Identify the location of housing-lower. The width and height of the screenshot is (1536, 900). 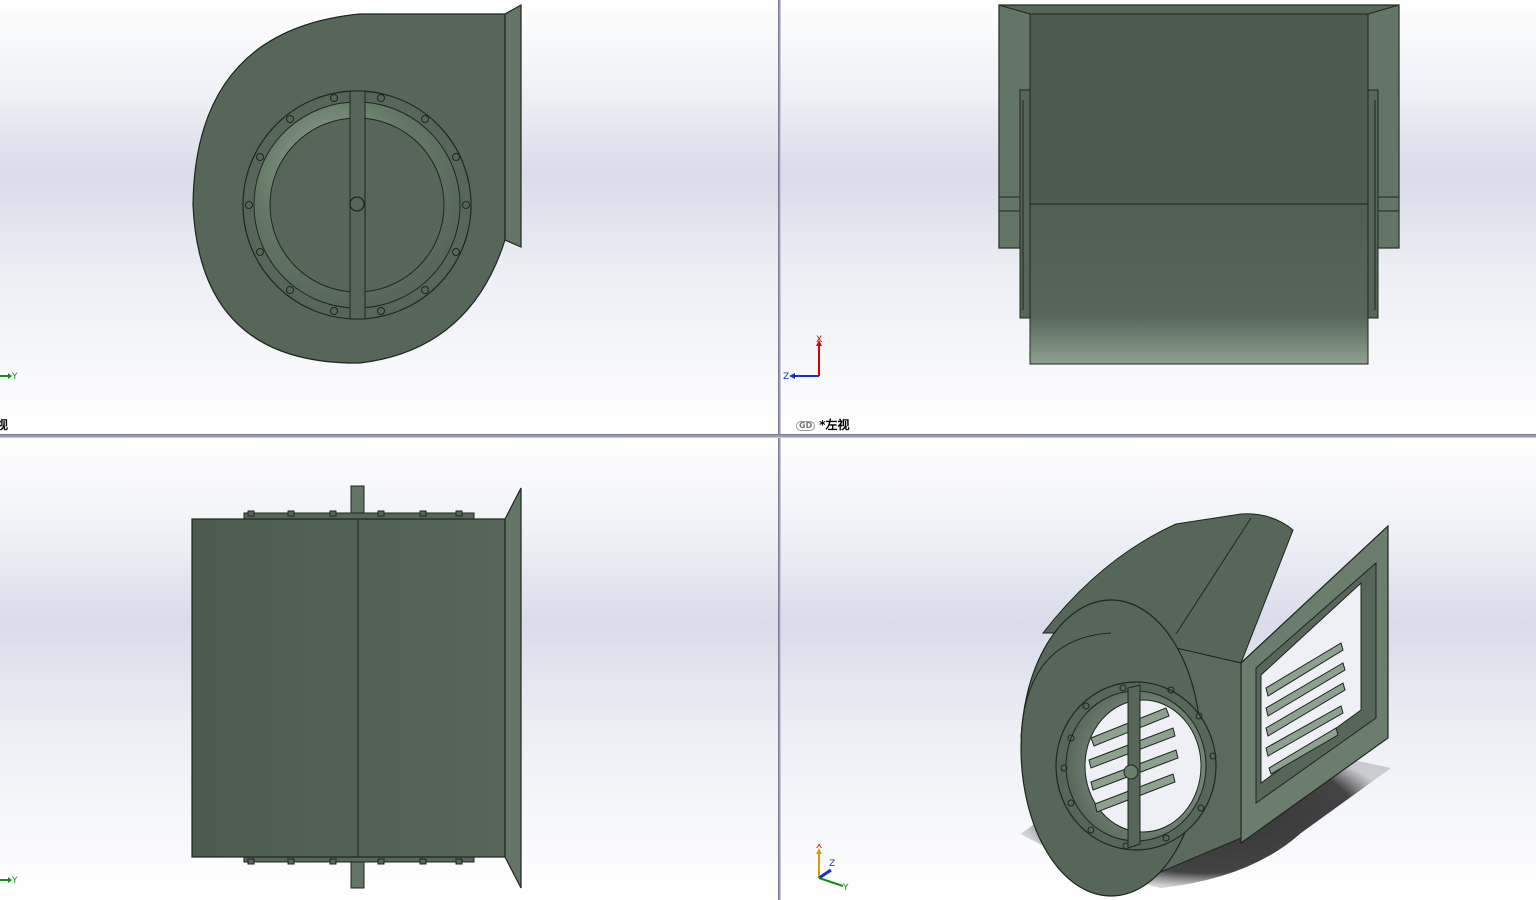
(1199, 284).